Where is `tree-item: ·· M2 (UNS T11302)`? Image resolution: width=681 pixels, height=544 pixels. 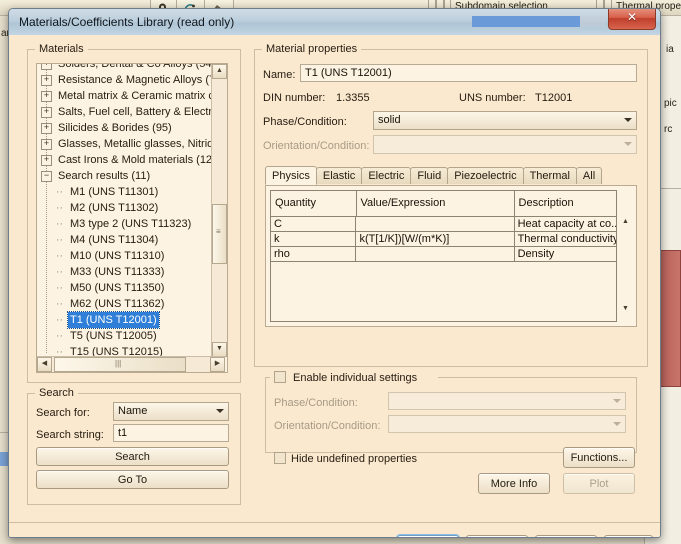
tree-item: ·· M2 (UNS T11302) is located at coordinates (123, 208).